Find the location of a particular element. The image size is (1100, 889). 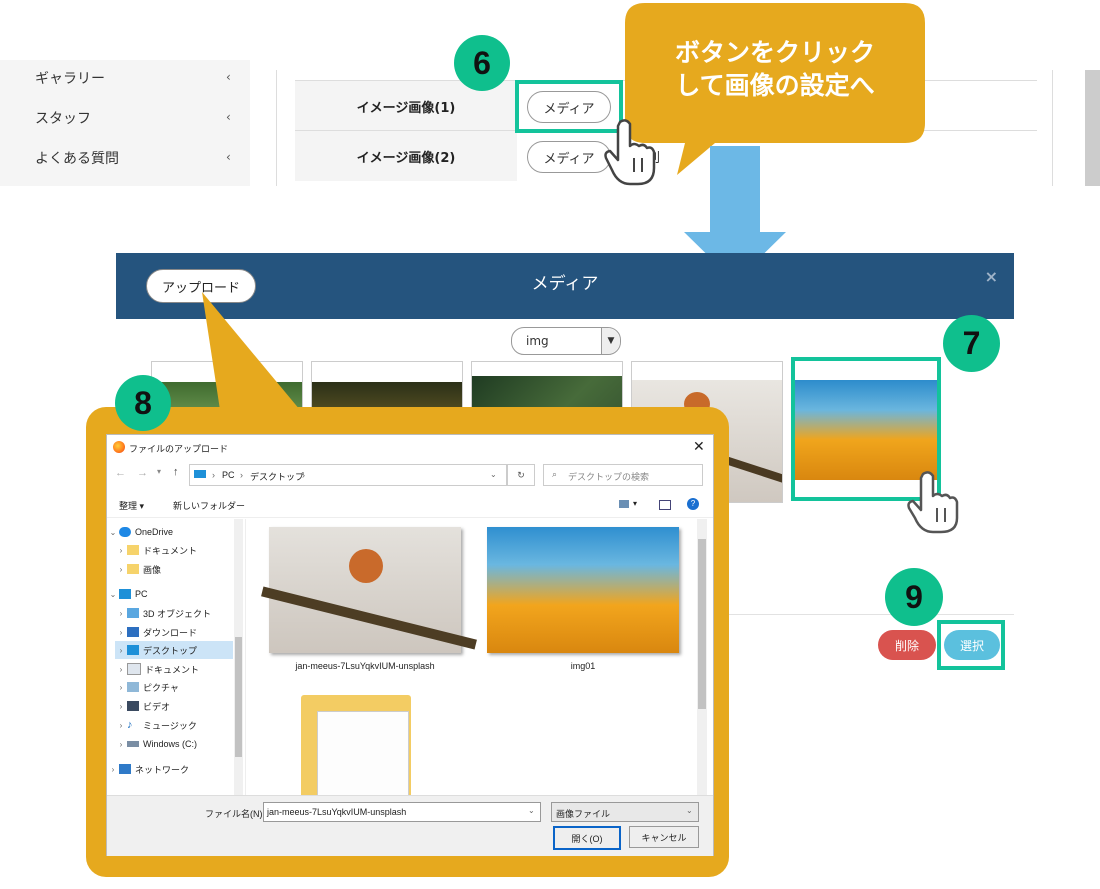

tree-item-network: › ネットワーク is located at coordinates (171, 769).